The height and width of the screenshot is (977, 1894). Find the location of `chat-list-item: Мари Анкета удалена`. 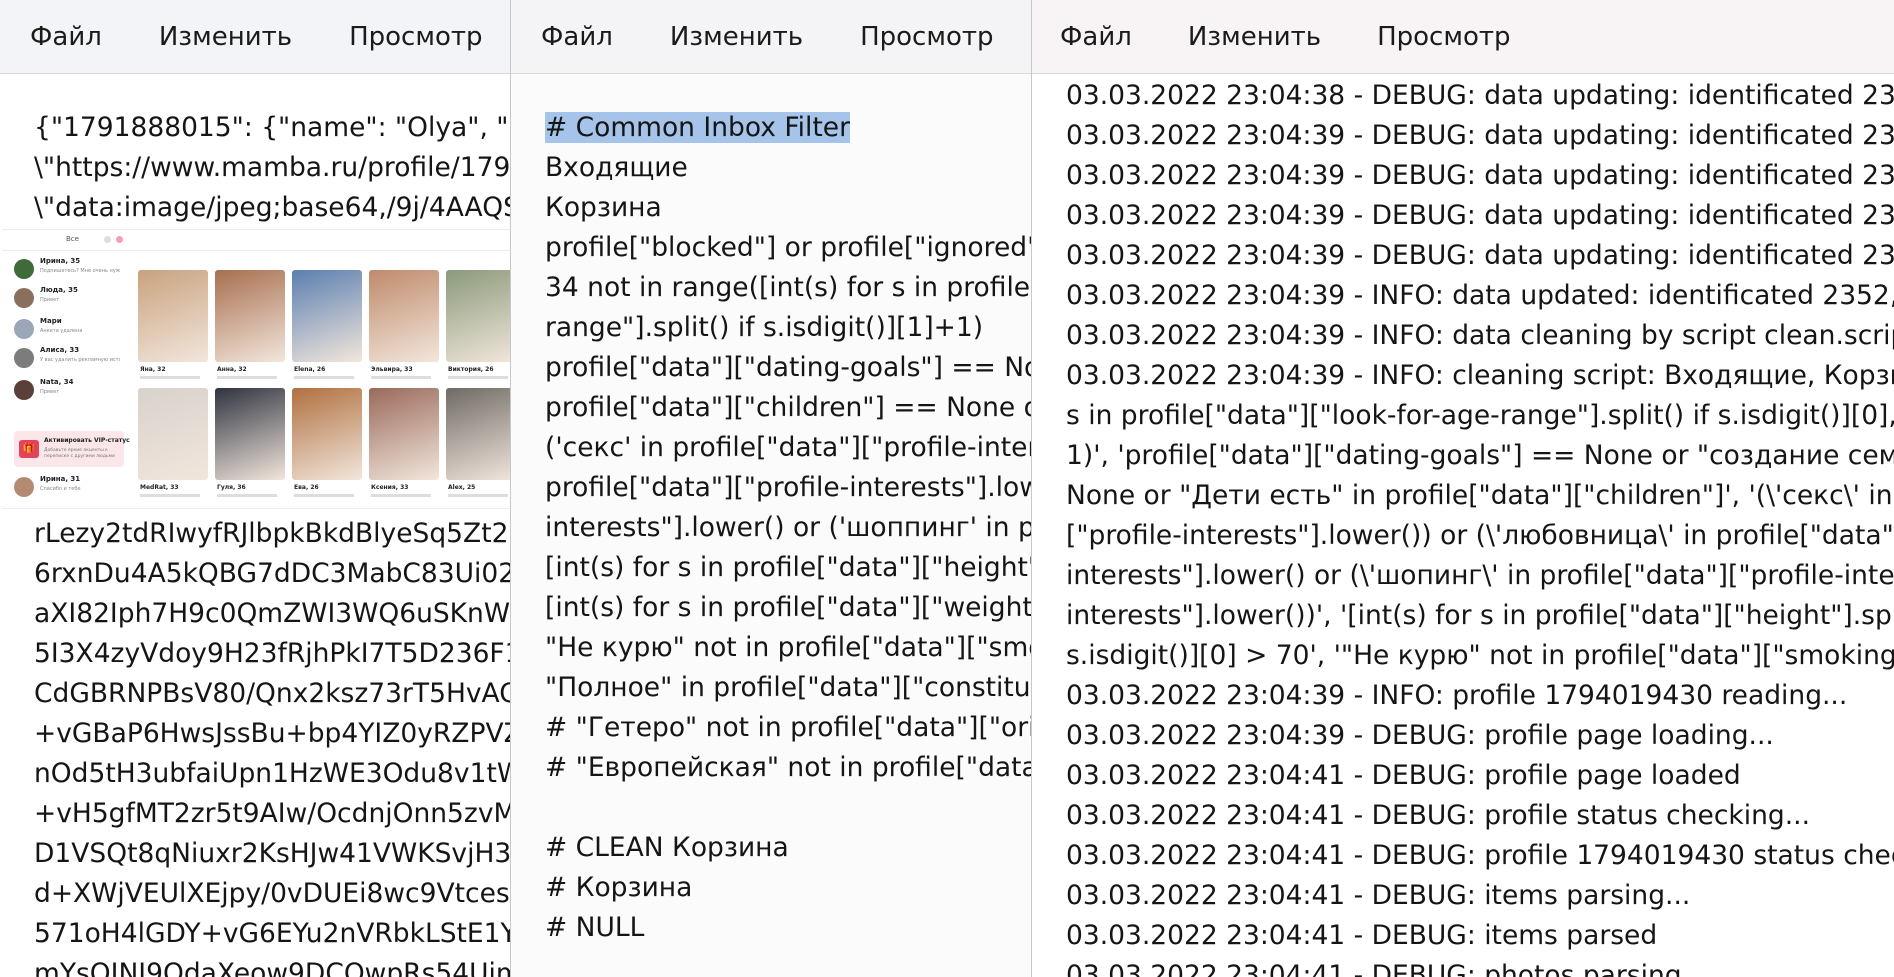

chat-list-item: Мари Анкета удалена is located at coordinates (69, 329).